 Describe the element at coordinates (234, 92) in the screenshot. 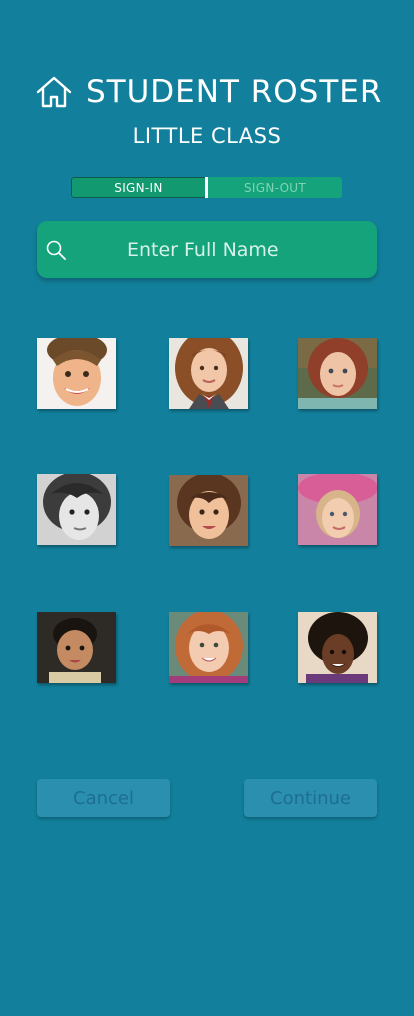

I see `page-title: STUDENT ROSTER` at that location.